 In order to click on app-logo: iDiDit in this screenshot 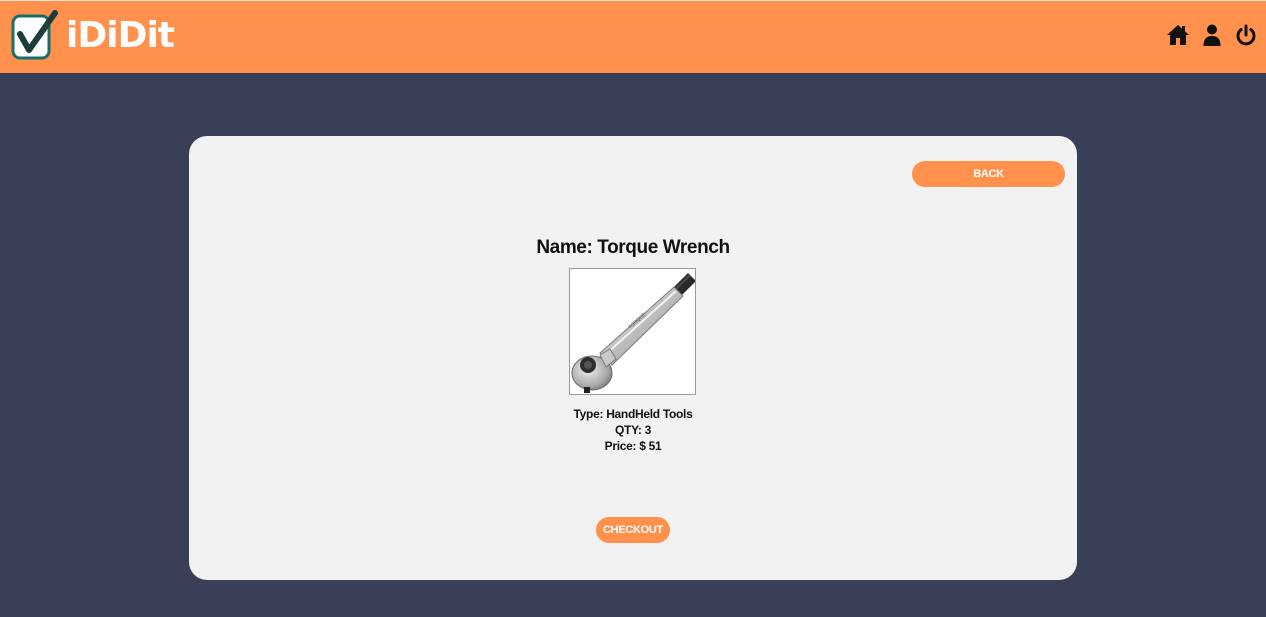, I will do `click(93, 36)`.